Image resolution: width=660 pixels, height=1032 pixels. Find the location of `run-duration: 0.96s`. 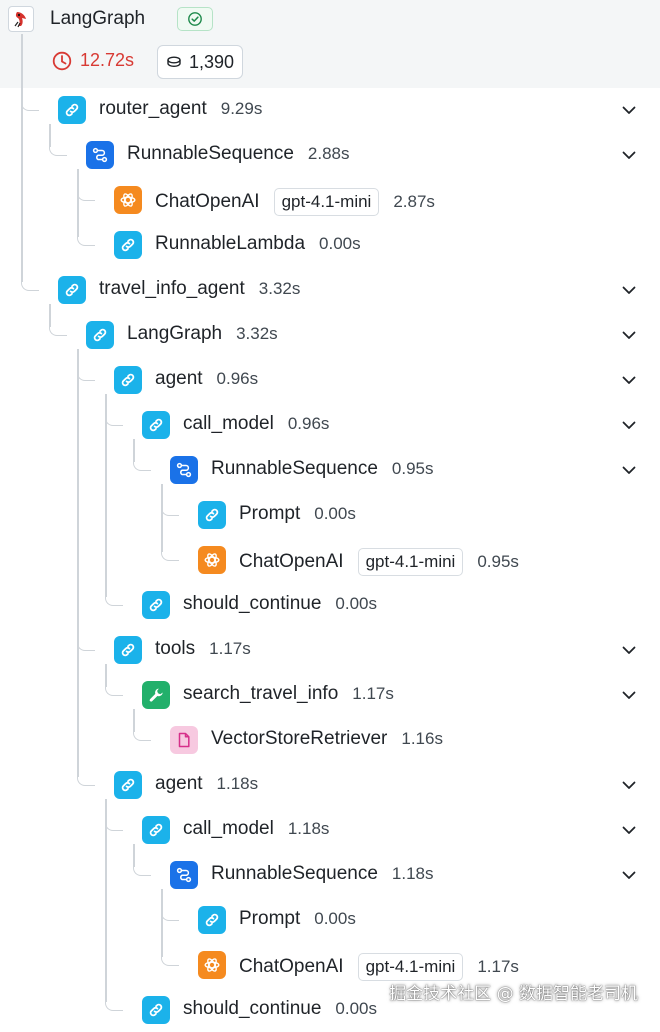

run-duration: 0.96s is located at coordinates (237, 378).